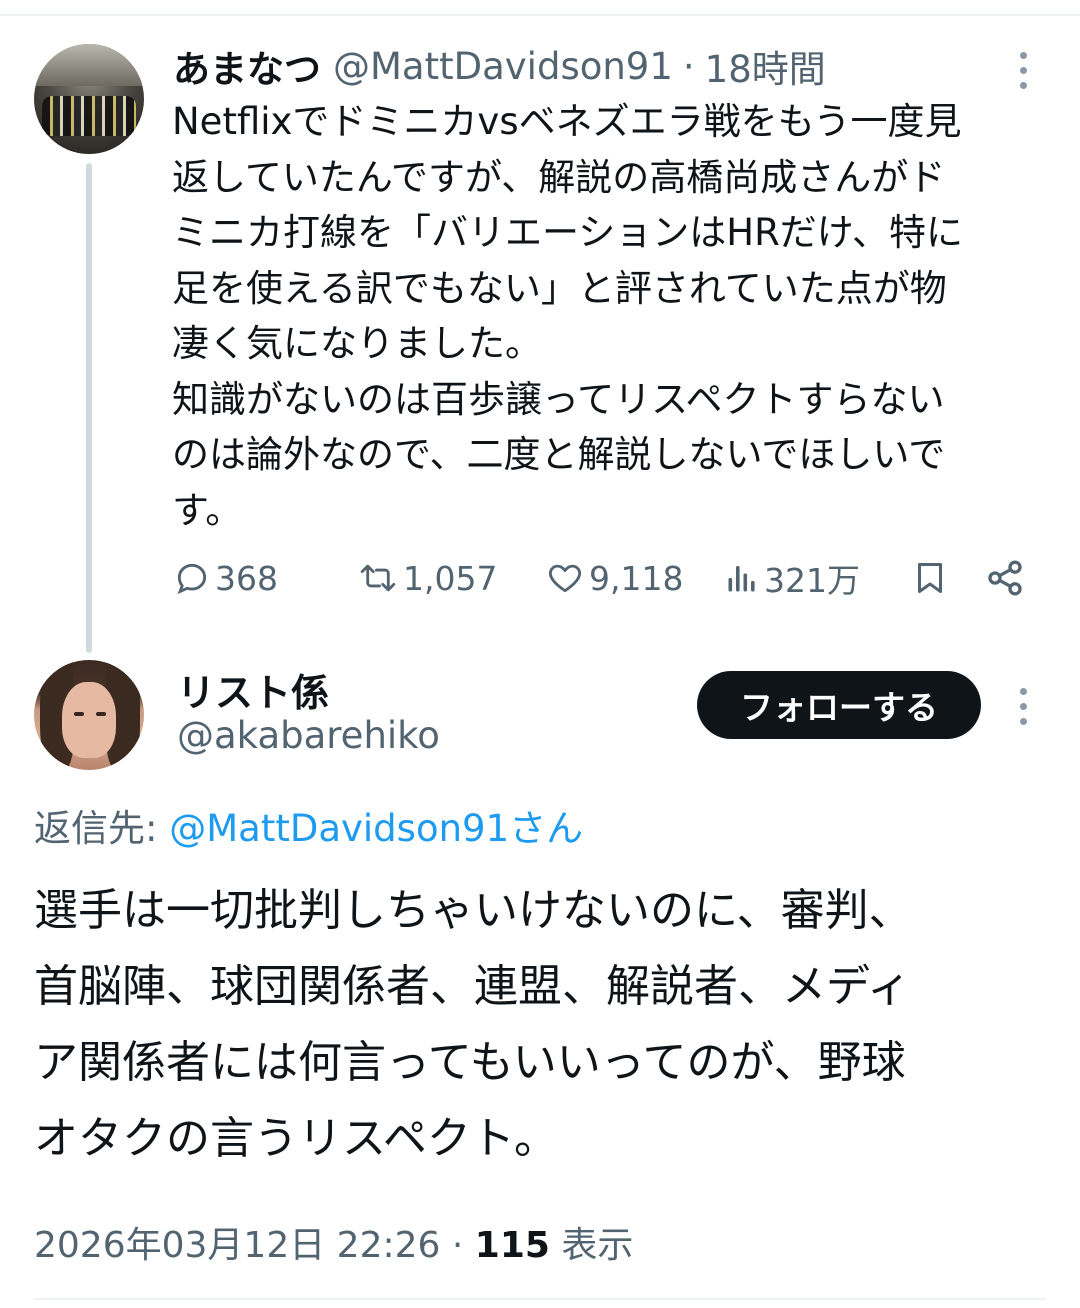  I want to click on reply-display-name: リスト係, so click(253, 689).